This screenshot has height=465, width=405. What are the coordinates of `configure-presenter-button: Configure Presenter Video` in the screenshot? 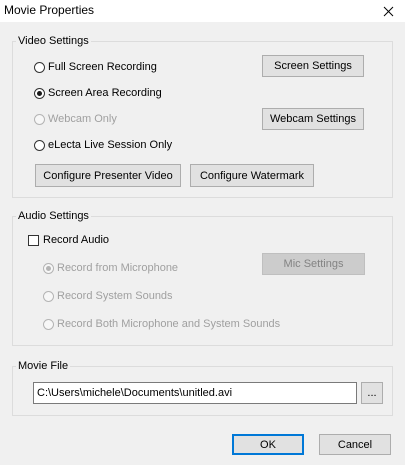 It's located at (108, 175).